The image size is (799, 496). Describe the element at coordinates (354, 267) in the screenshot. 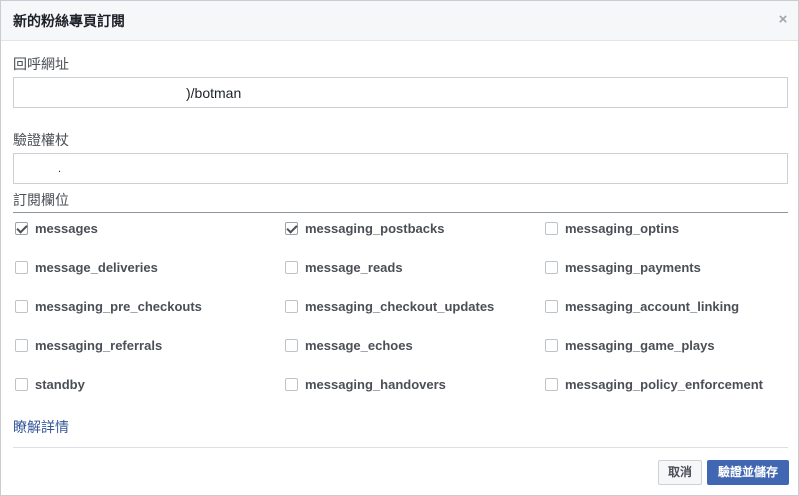

I see `subscription-field-label: message_reads` at that location.